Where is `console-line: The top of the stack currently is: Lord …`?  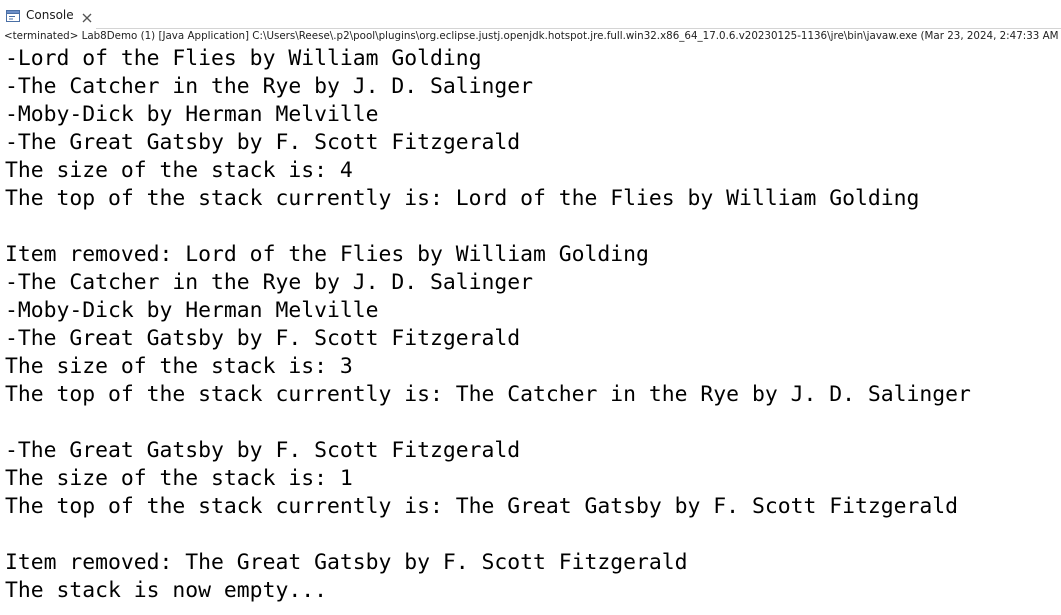 console-line: The top of the stack currently is: Lord … is located at coordinates (462, 198).